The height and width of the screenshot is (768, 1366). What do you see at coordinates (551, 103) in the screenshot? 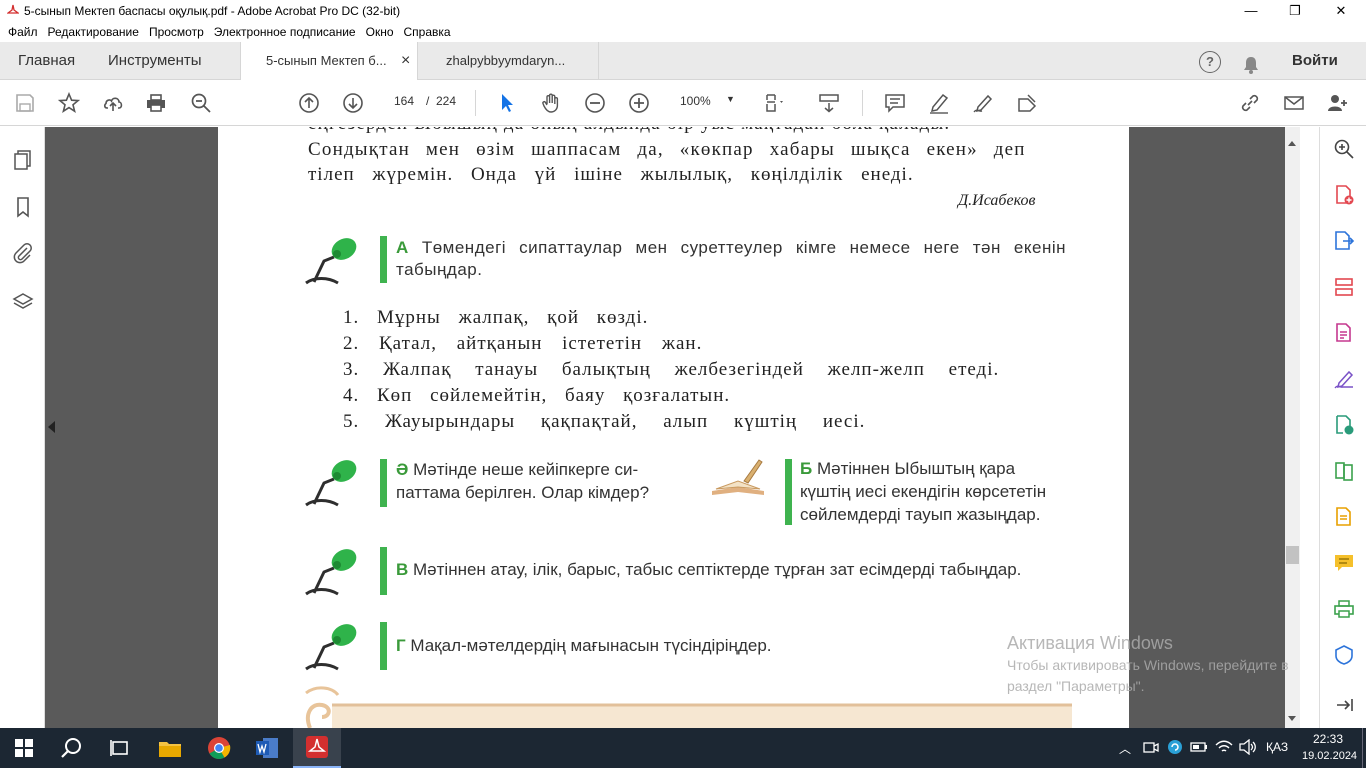
I see `hand-tool-icon` at bounding box center [551, 103].